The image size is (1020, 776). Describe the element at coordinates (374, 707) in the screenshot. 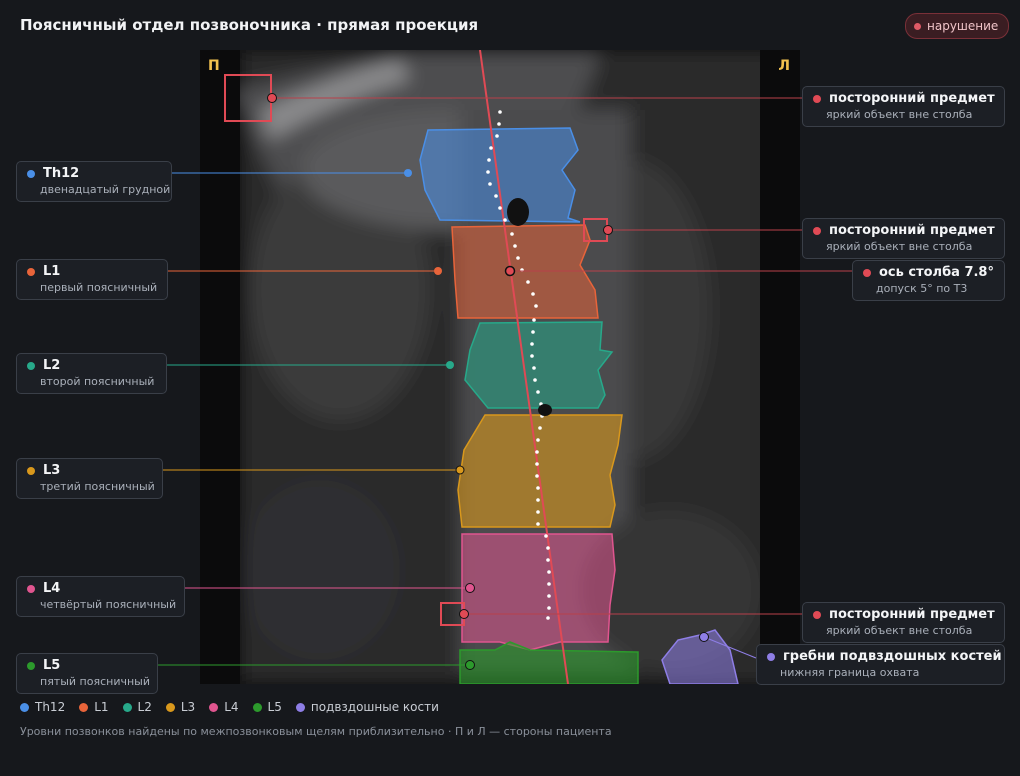

I see `legend-label: подвздошные кости` at that location.